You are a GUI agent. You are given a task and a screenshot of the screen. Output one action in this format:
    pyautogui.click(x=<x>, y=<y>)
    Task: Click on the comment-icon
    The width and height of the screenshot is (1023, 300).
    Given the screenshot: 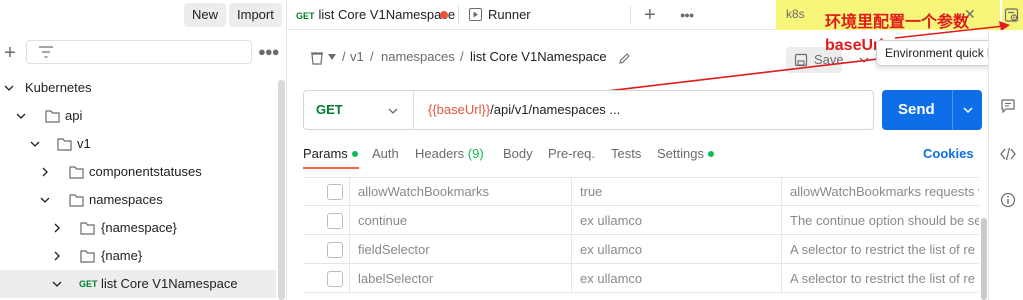 What is the action you would take?
    pyautogui.click(x=1008, y=106)
    